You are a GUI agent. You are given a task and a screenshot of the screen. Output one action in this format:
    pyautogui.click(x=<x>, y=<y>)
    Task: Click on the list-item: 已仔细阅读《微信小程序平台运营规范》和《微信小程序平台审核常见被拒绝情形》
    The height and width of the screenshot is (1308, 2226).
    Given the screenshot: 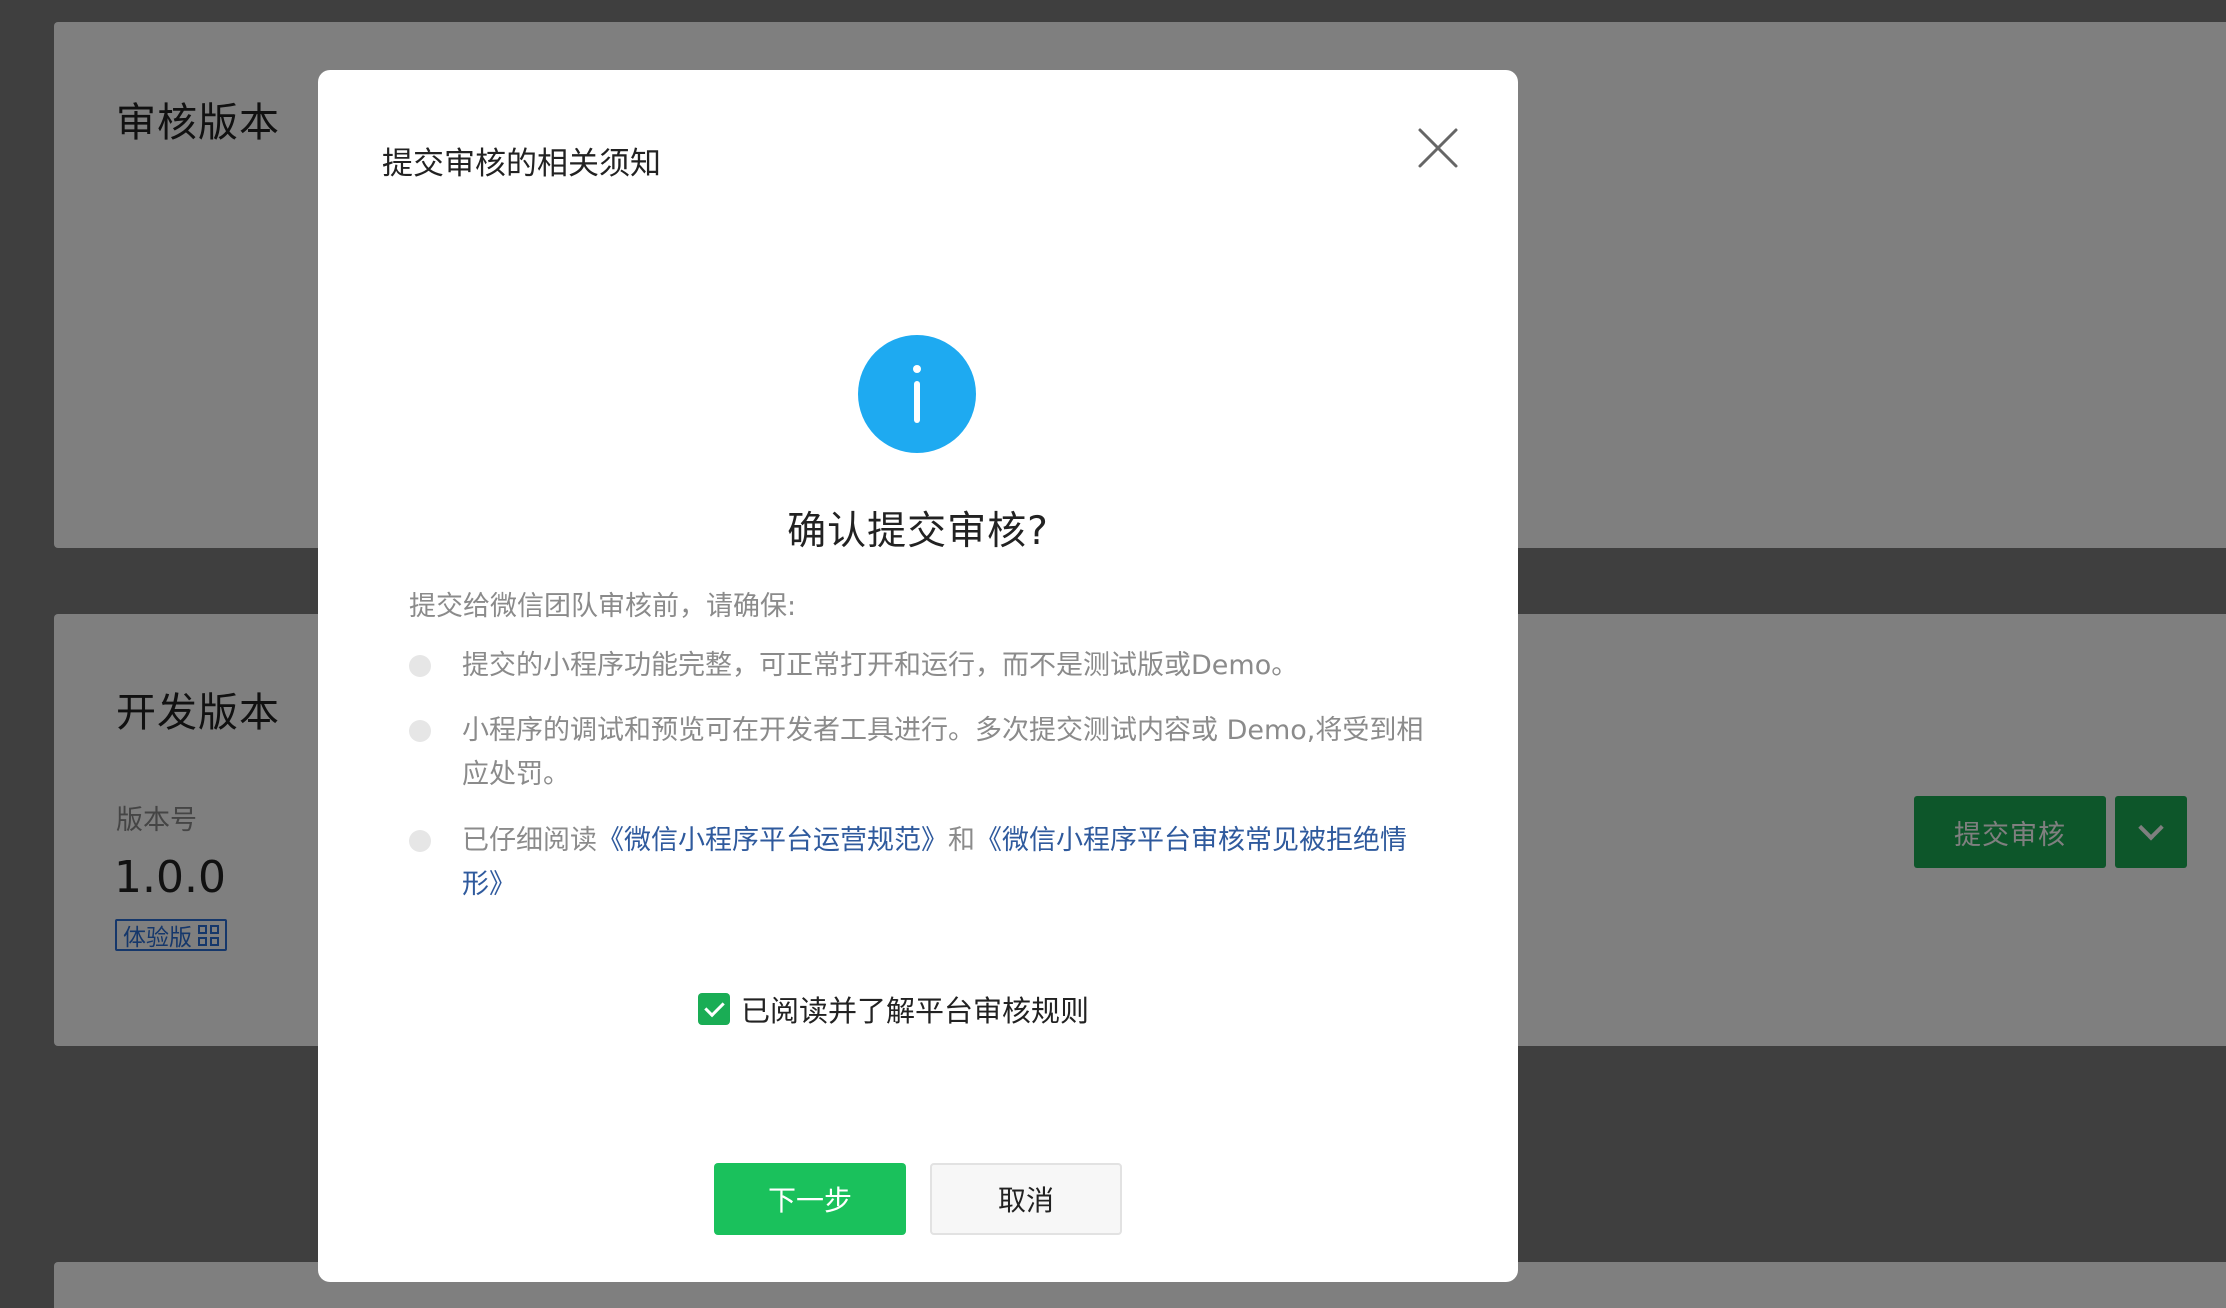 What is the action you would take?
    pyautogui.click(x=924, y=863)
    